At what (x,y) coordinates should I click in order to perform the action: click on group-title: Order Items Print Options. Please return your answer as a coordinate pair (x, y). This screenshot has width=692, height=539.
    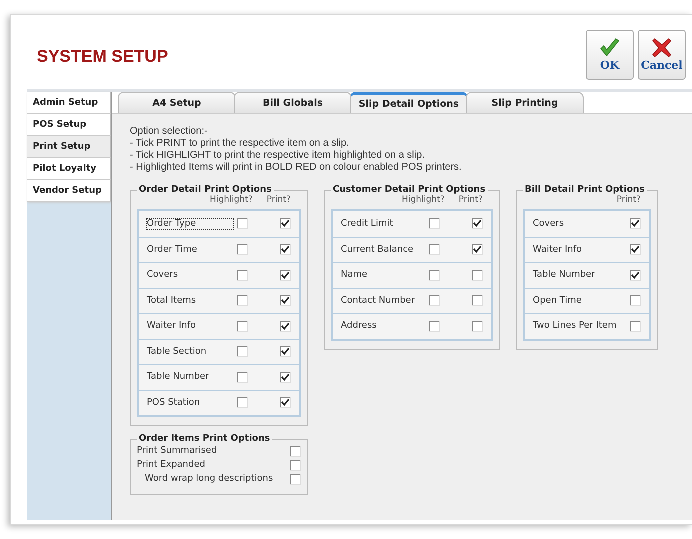
    Looking at the image, I should click on (205, 439).